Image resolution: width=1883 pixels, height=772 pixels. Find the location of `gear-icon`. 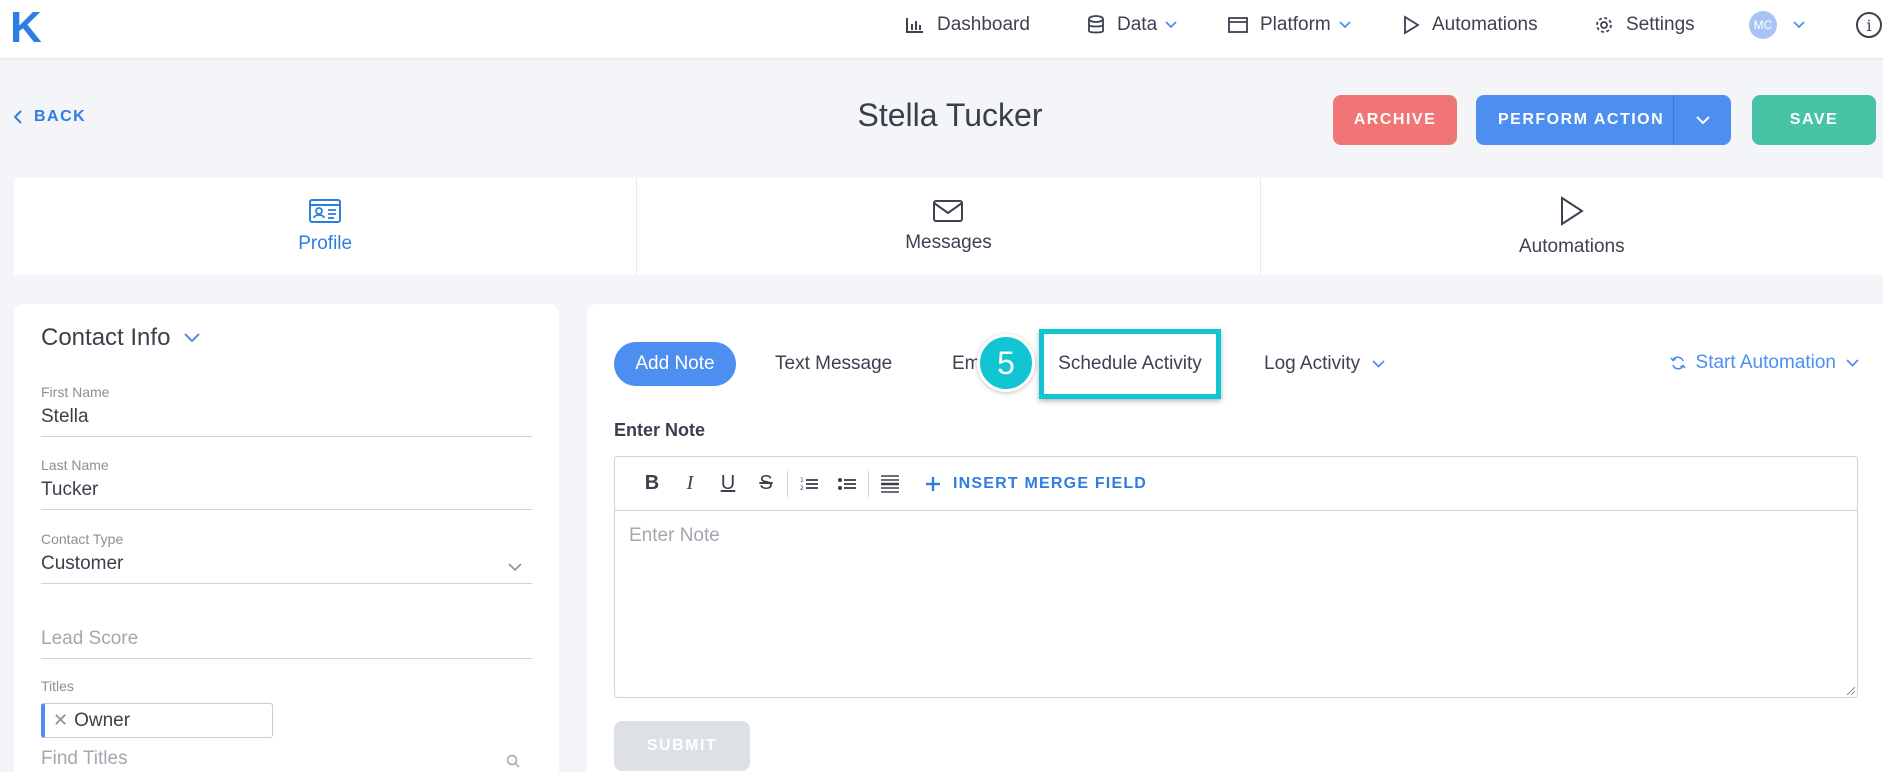

gear-icon is located at coordinates (1604, 25).